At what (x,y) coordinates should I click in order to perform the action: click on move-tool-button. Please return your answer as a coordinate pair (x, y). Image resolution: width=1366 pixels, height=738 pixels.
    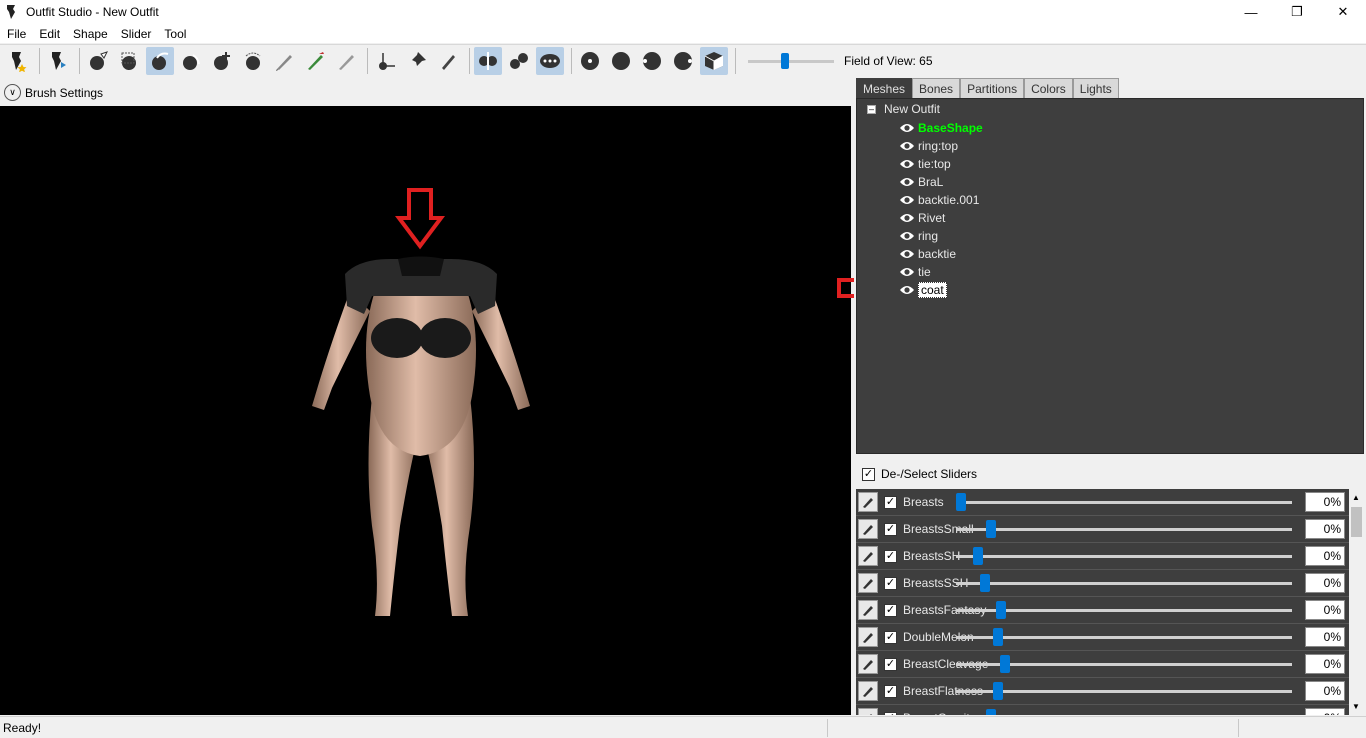
    Looking at the image, I should click on (222, 61).